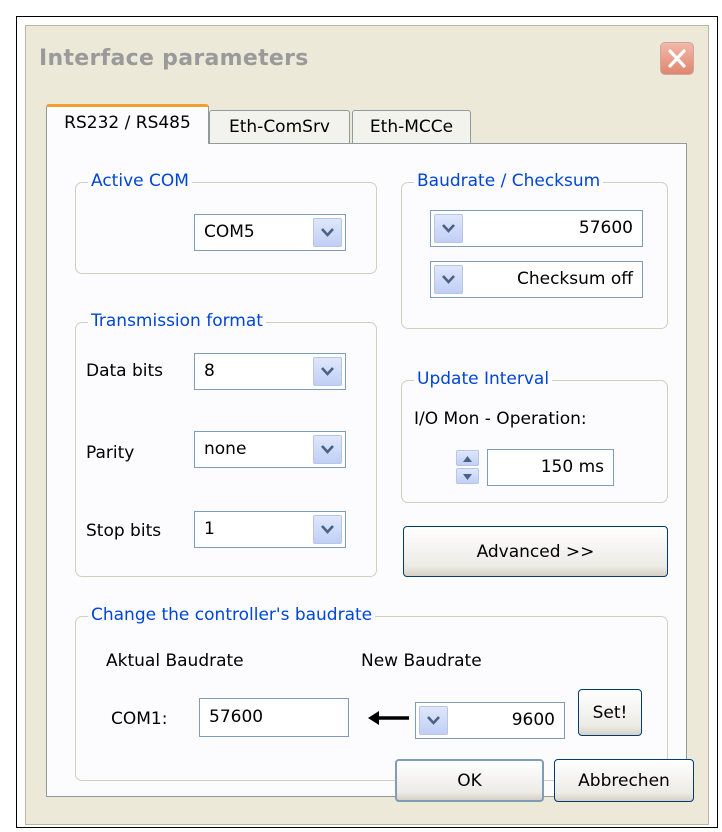 The width and height of the screenshot is (722, 832). I want to click on set-button: Set!, so click(610, 712).